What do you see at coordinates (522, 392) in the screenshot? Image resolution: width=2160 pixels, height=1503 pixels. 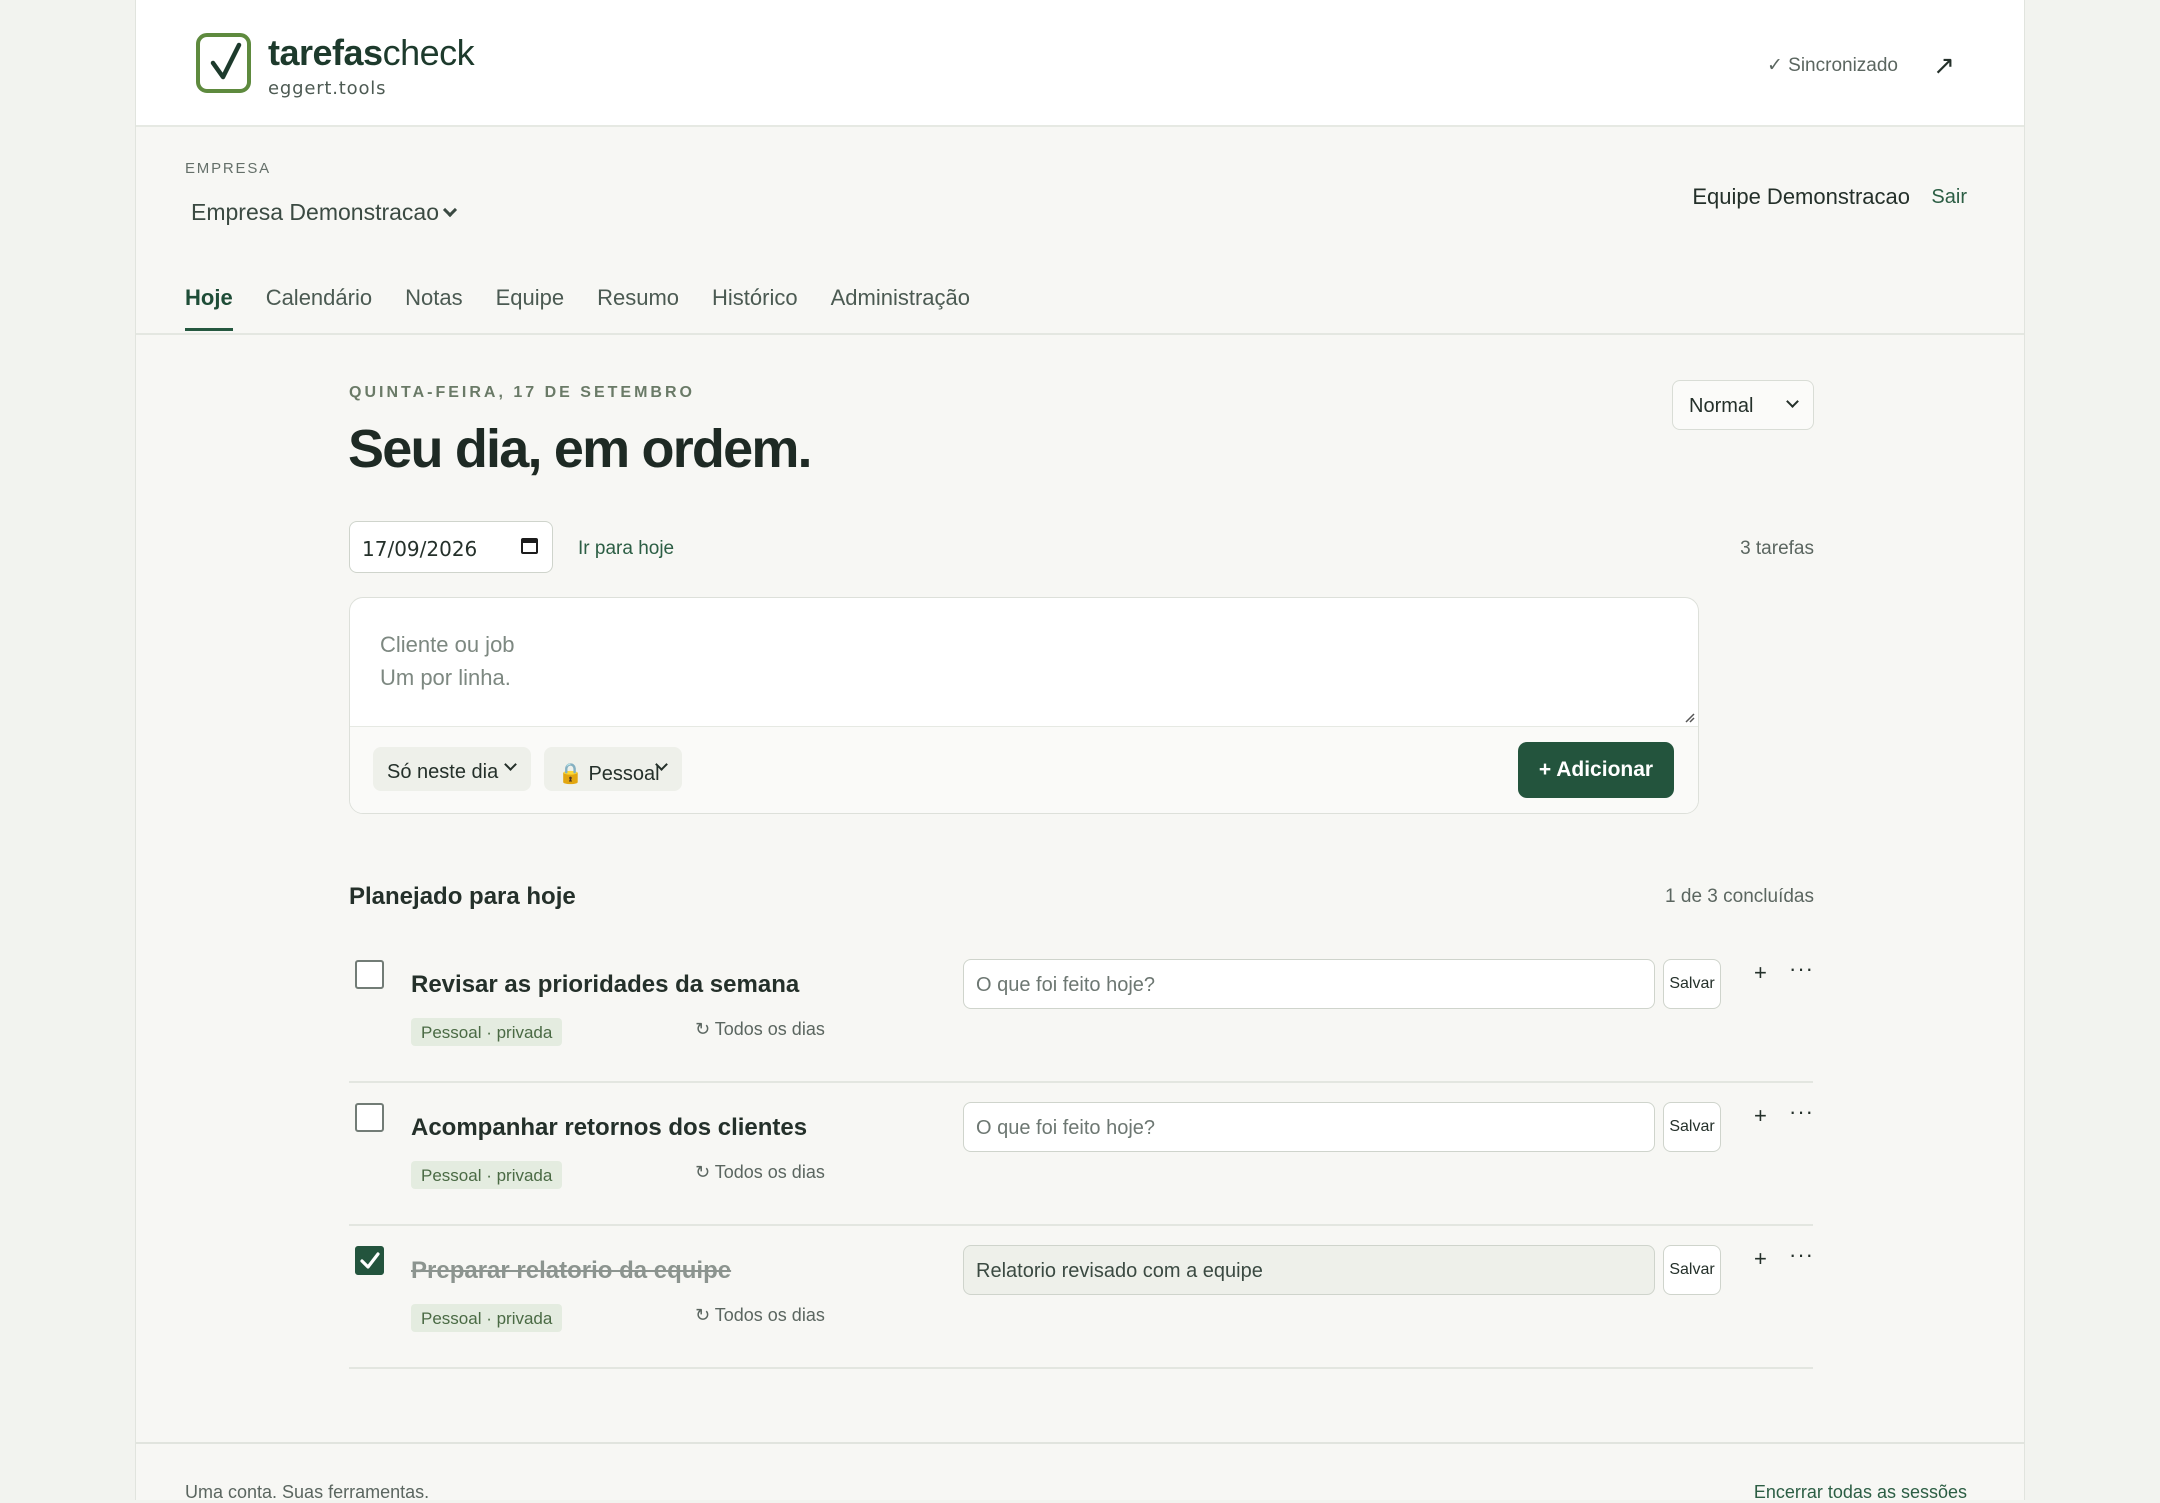 I see `date-eyebrow: QUINTA-FEIRA, 17 DE SETEMBRO` at bounding box center [522, 392].